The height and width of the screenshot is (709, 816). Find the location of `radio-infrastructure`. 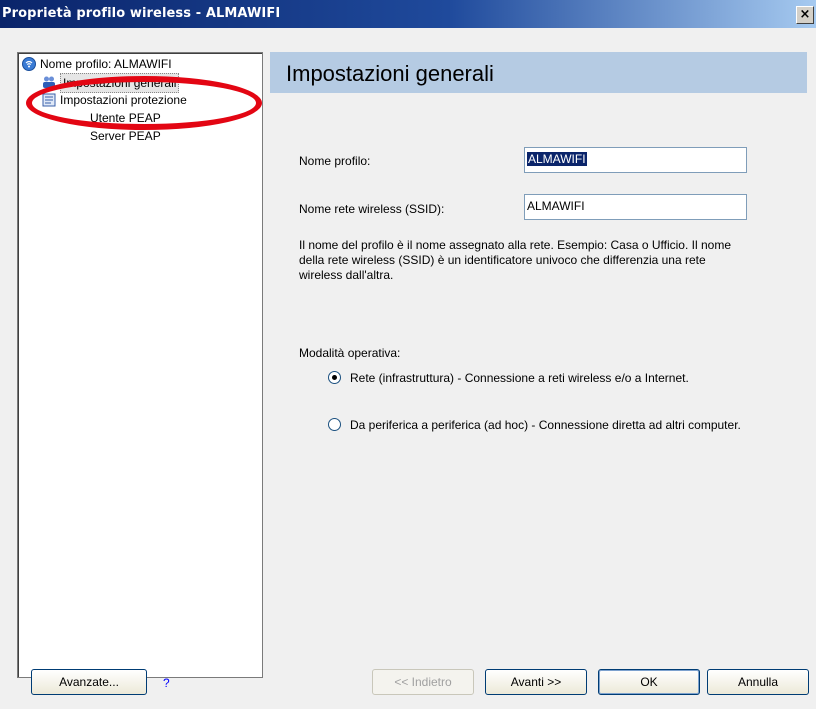

radio-infrastructure is located at coordinates (334, 377).